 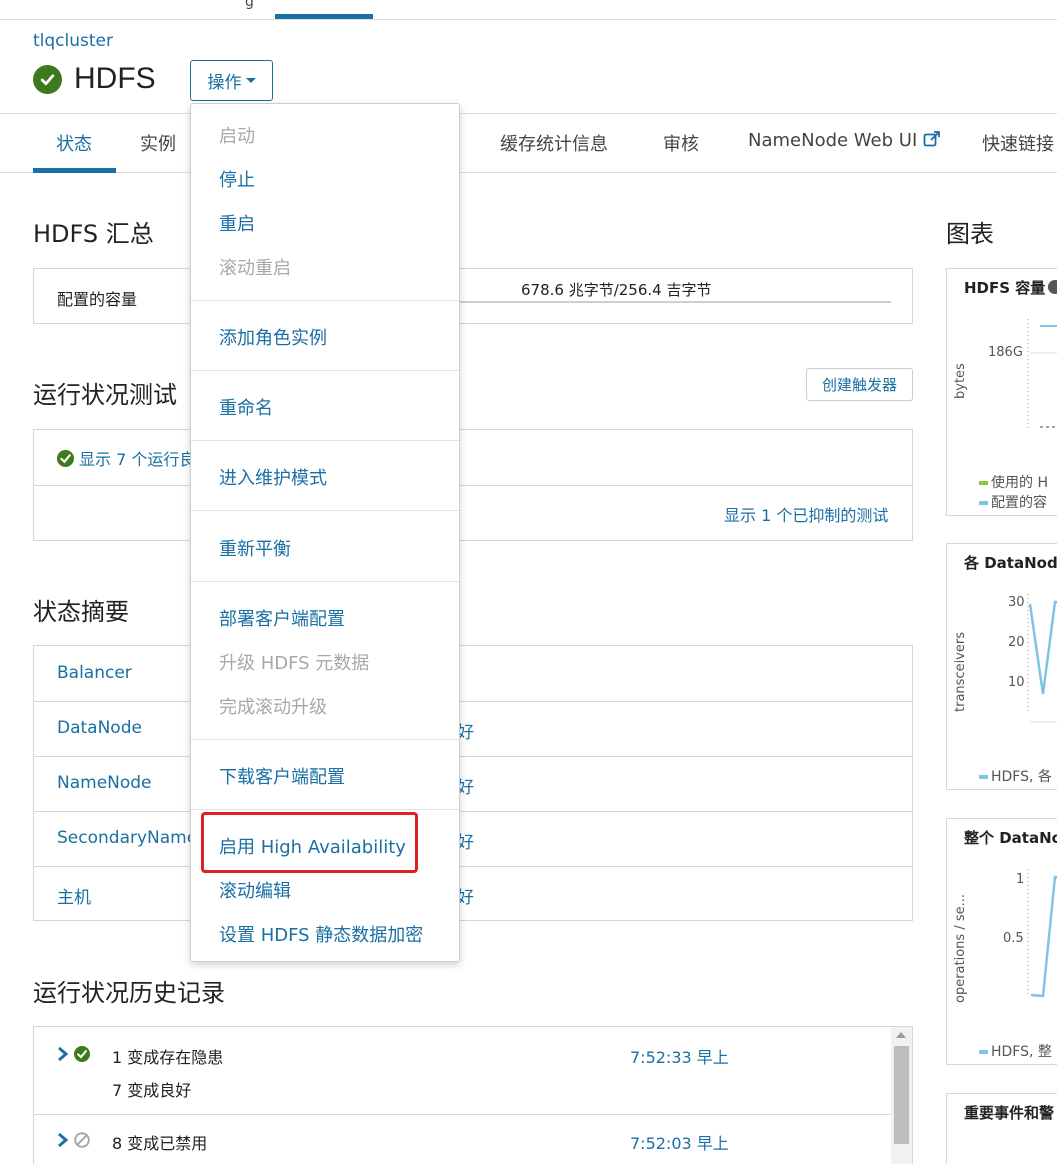 I want to click on chart-legend-item: HDFS, 整, so click(x=1015, y=1051).